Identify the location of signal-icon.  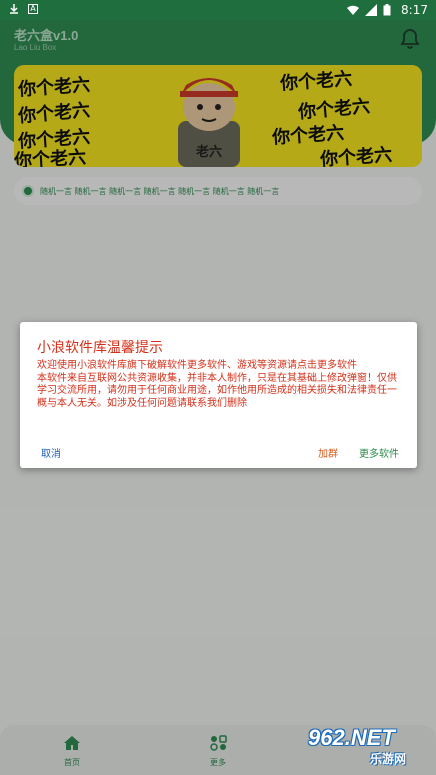
(371, 10).